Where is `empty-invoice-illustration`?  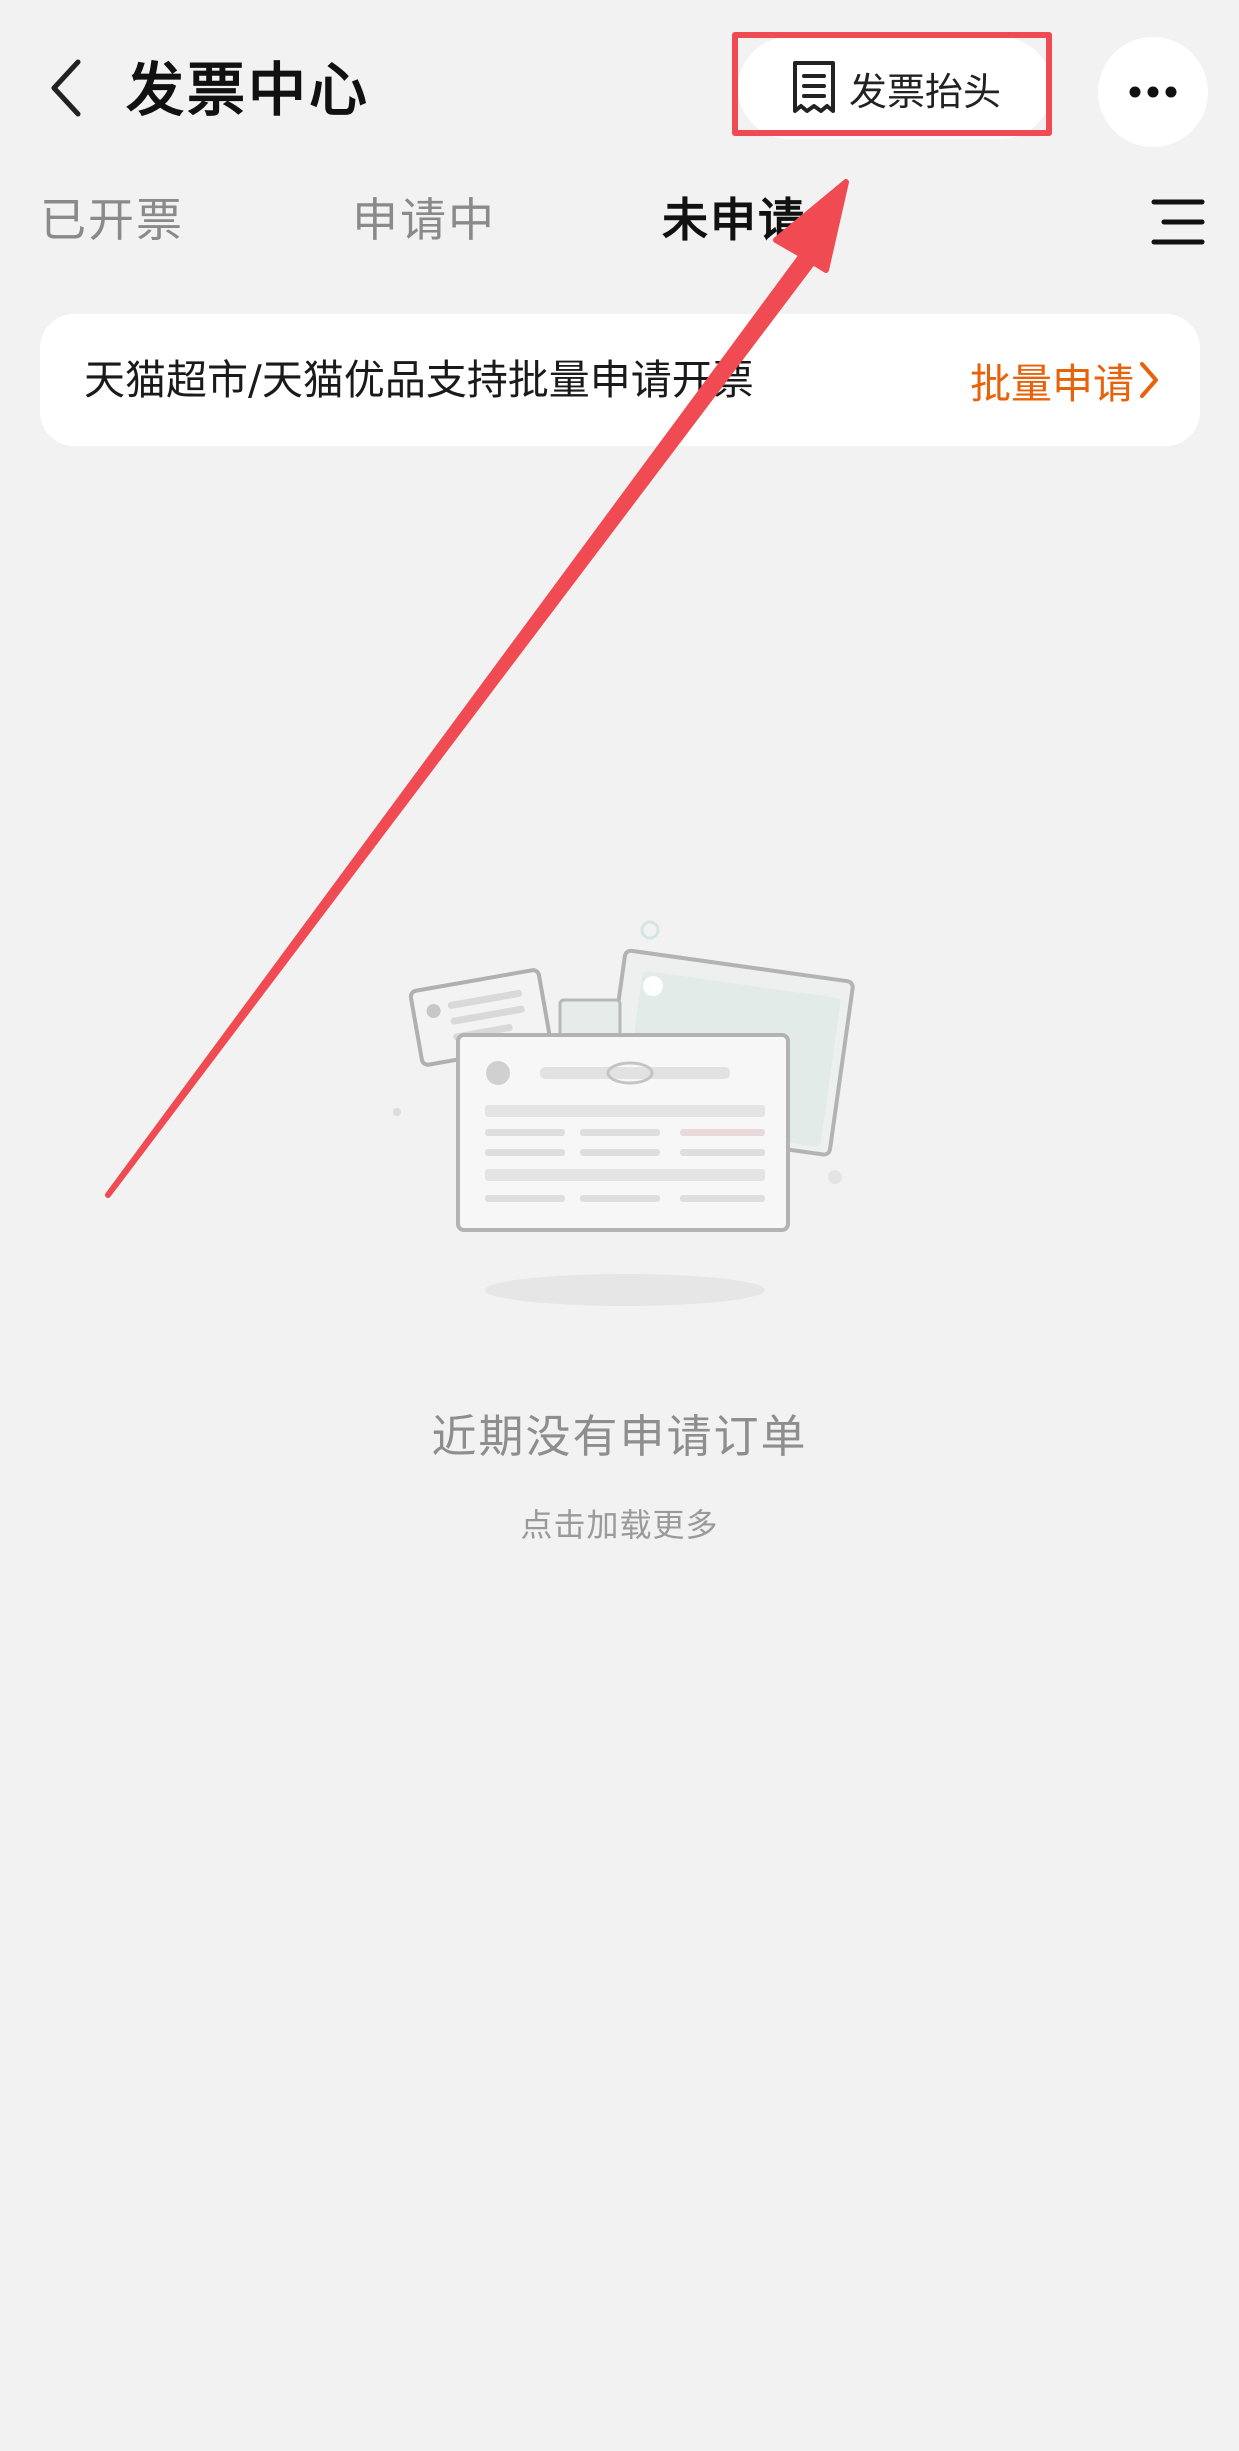
empty-invoice-illustration is located at coordinates (624, 1113).